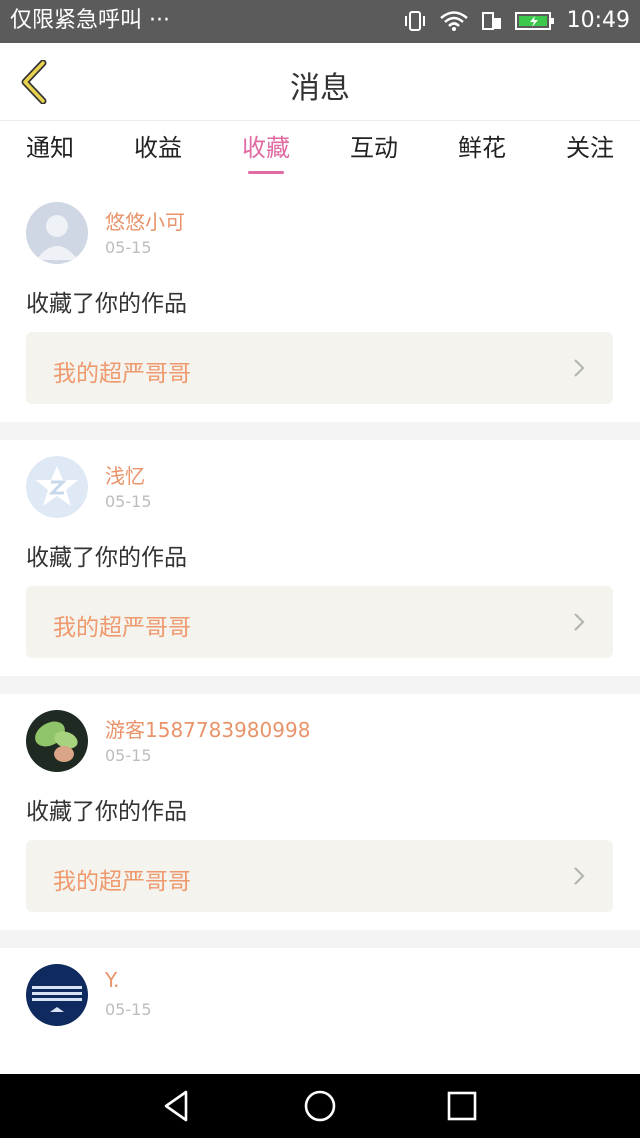 This screenshot has width=640, height=1138. What do you see at coordinates (50, 154) in the screenshot?
I see `tab-notifications: 通知` at bounding box center [50, 154].